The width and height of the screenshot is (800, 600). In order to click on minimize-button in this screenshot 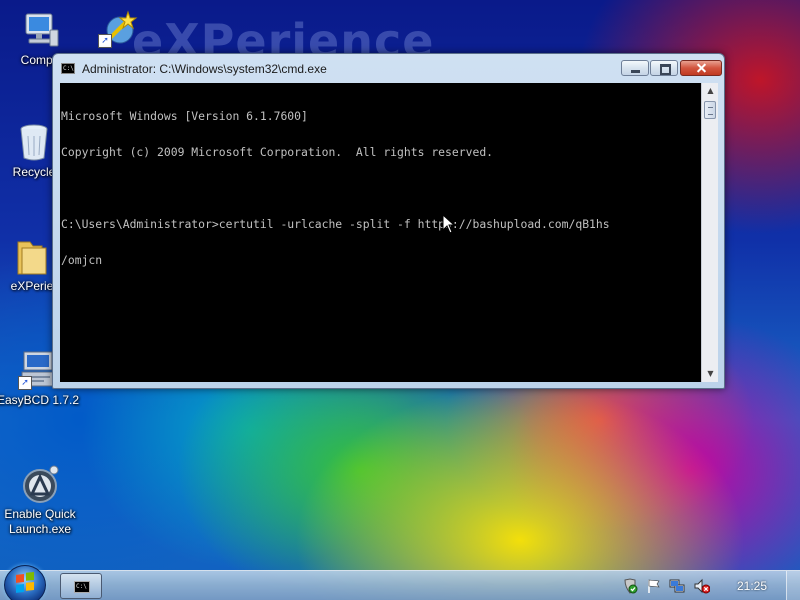, I will do `click(635, 68)`.